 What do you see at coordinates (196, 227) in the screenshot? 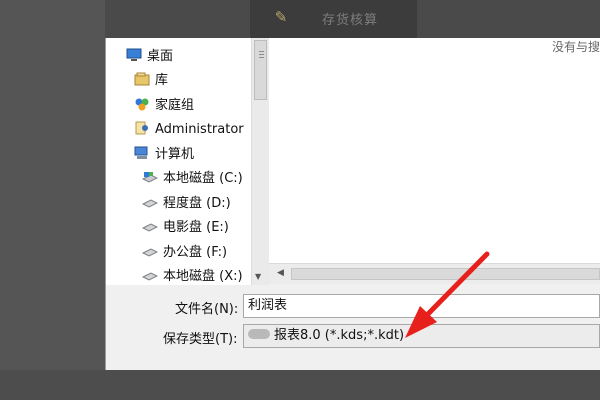
I see `nav-item-label: 电影盘 (E:)` at bounding box center [196, 227].